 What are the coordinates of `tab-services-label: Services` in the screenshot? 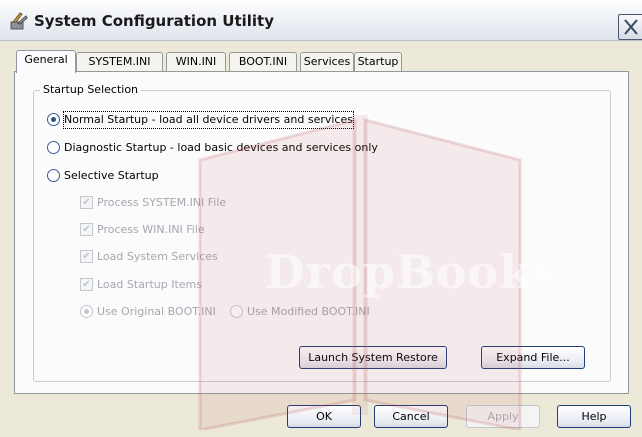 It's located at (327, 61).